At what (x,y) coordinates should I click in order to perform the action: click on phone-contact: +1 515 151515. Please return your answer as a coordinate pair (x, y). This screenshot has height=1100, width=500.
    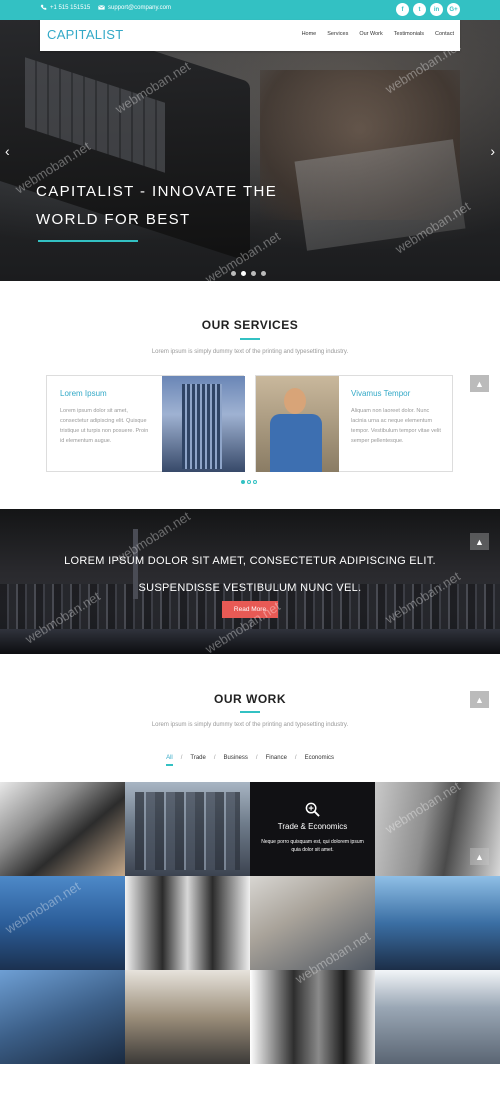
    Looking at the image, I should click on (65, 7).